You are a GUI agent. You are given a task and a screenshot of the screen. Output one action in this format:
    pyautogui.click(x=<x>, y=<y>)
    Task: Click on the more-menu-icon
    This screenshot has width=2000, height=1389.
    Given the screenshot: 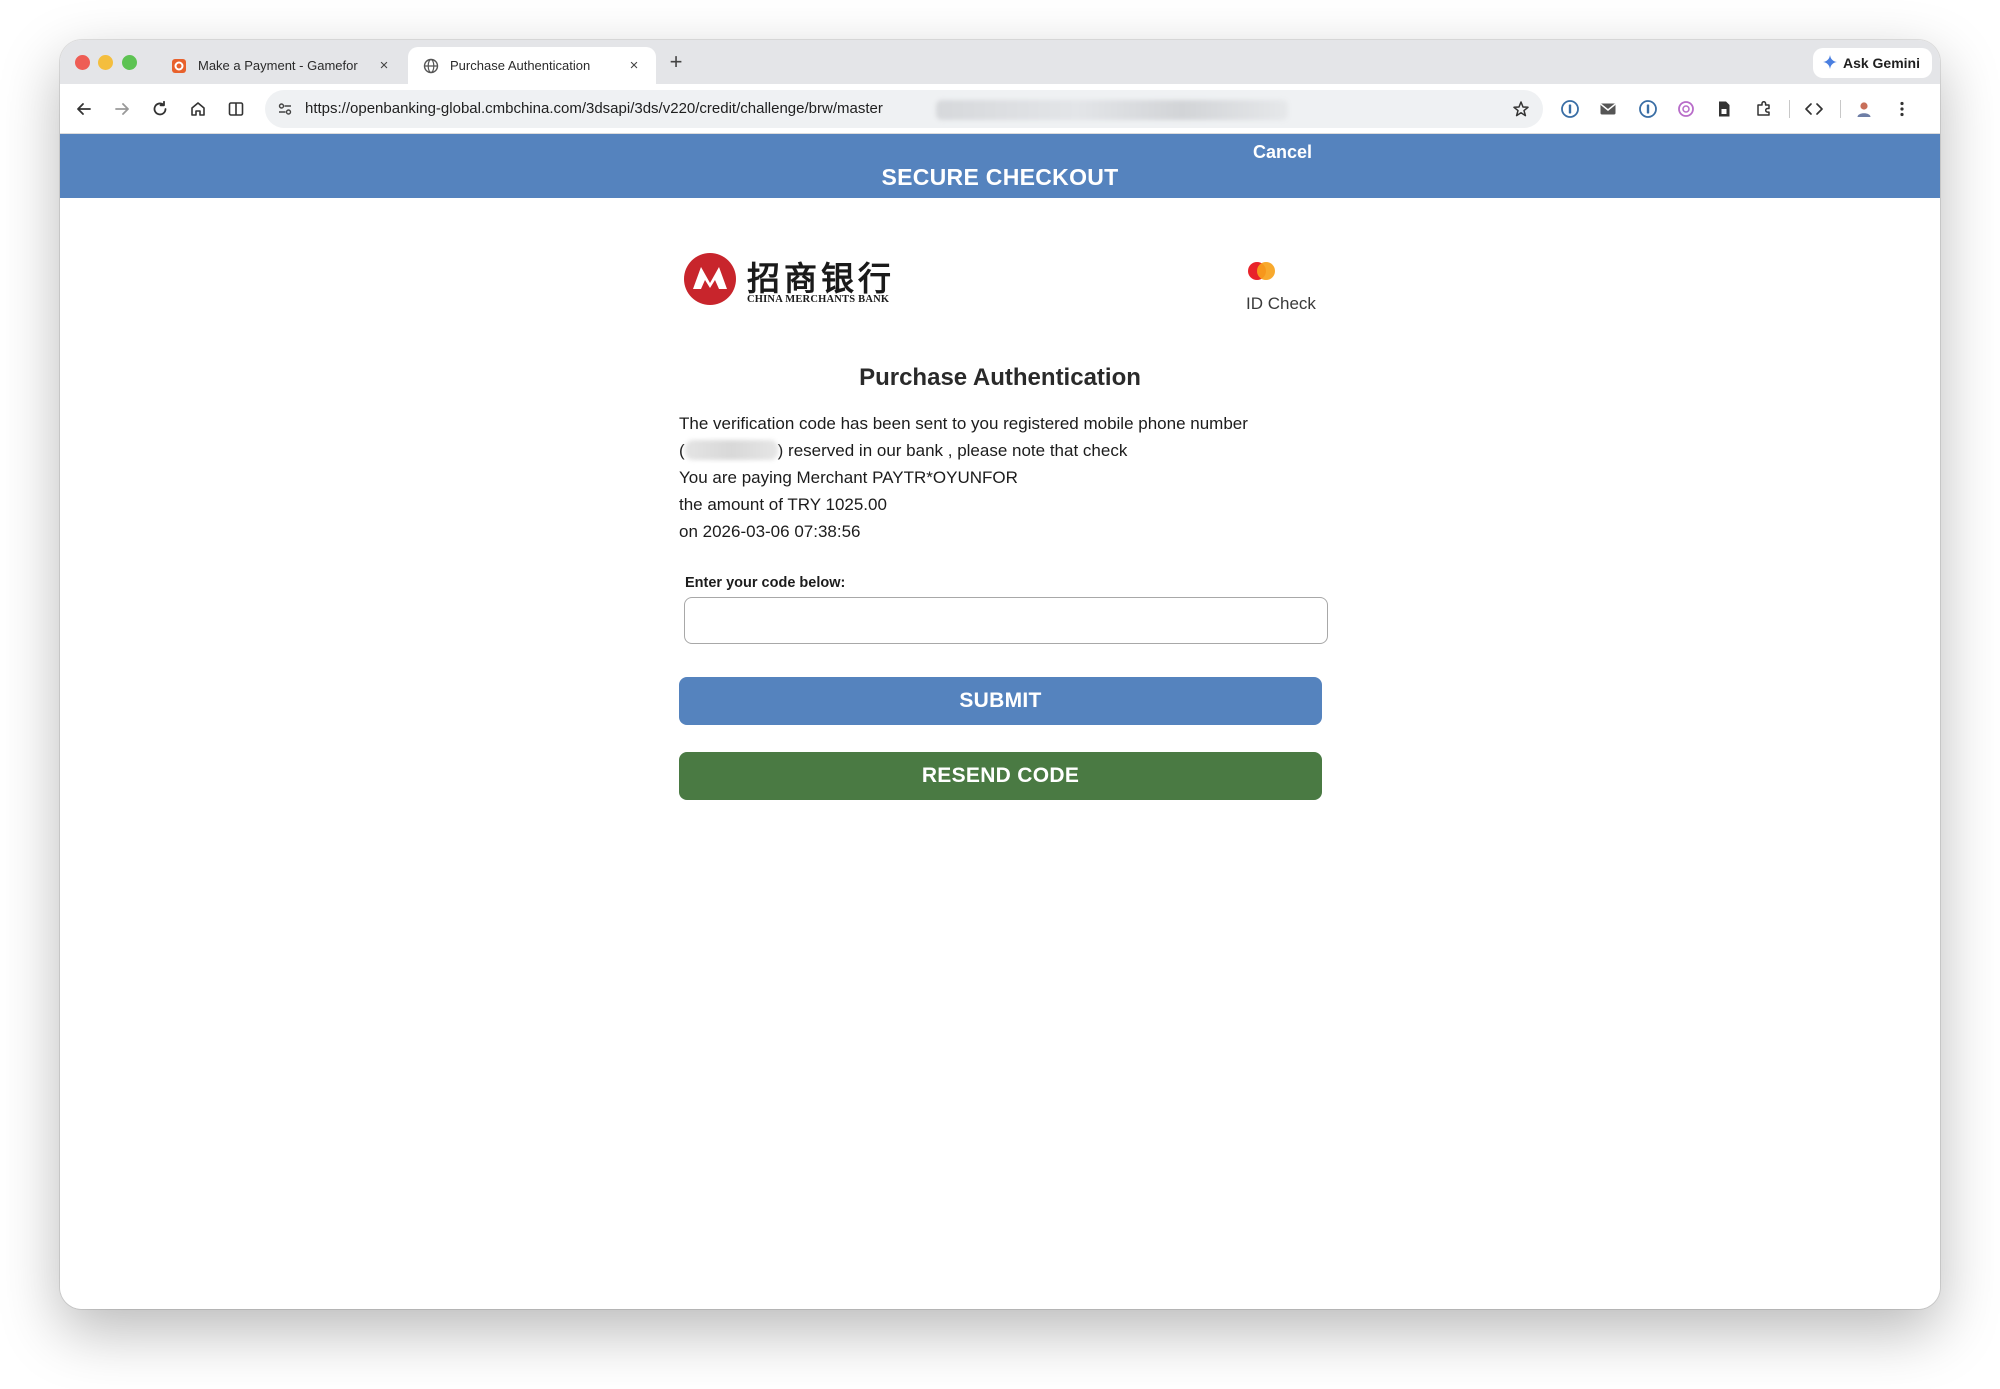 What is the action you would take?
    pyautogui.click(x=1902, y=109)
    